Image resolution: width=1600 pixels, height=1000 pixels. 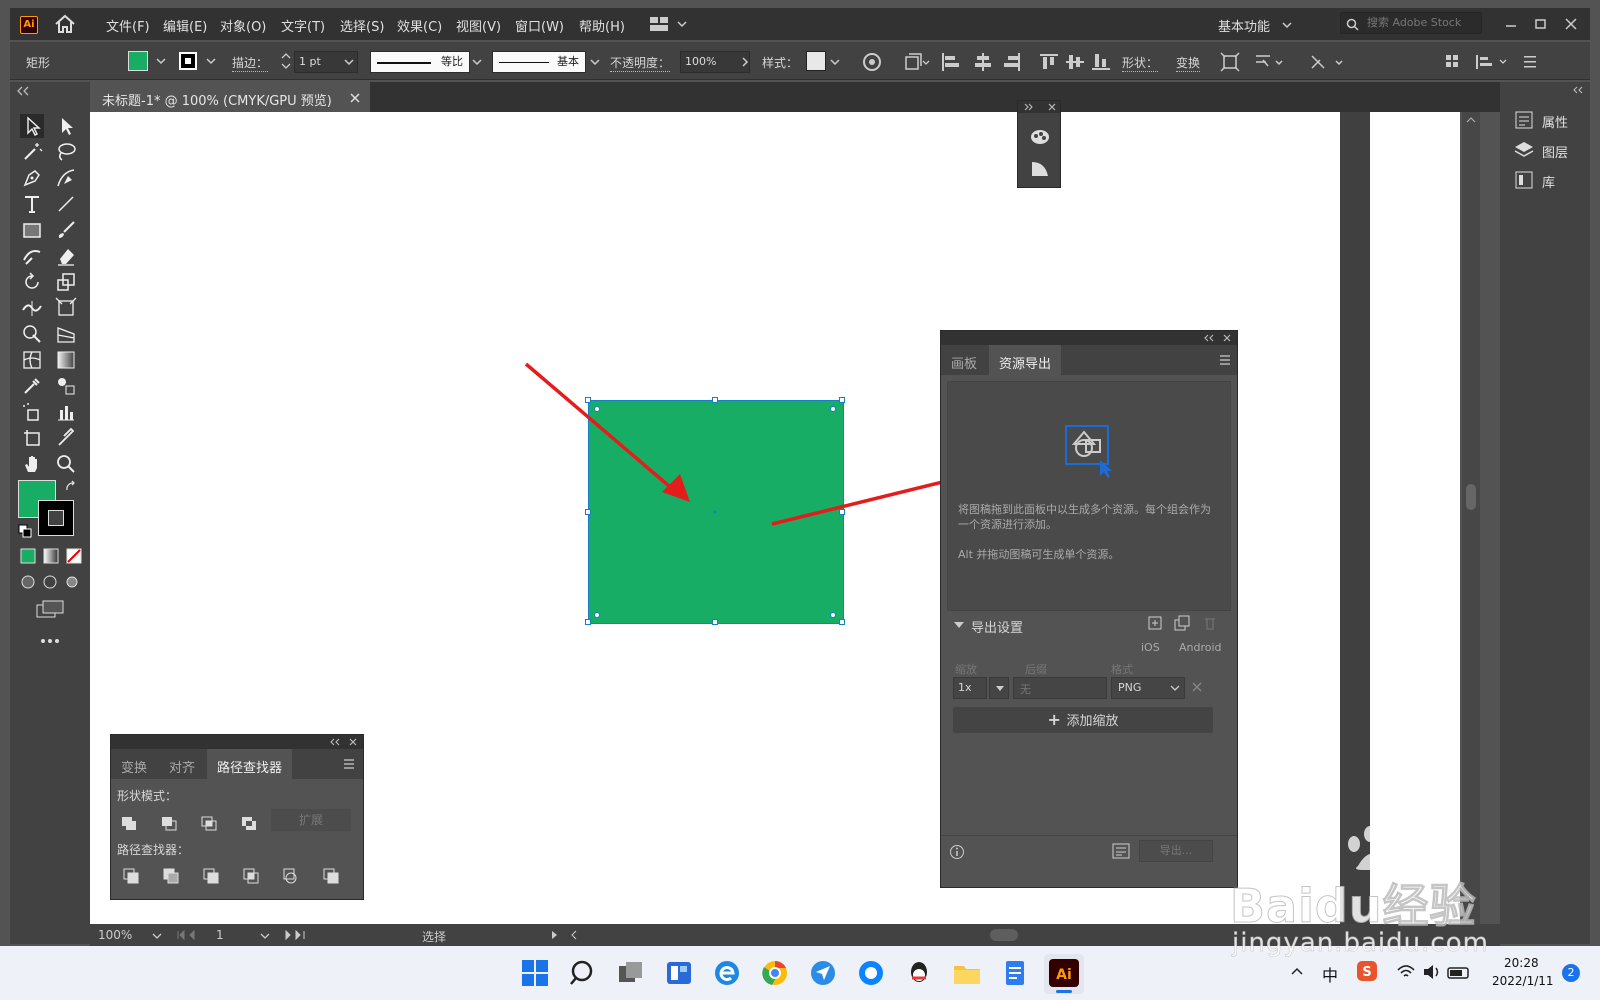 What do you see at coordinates (190, 935) in the screenshot?
I see `first-prev-artboard-icon` at bounding box center [190, 935].